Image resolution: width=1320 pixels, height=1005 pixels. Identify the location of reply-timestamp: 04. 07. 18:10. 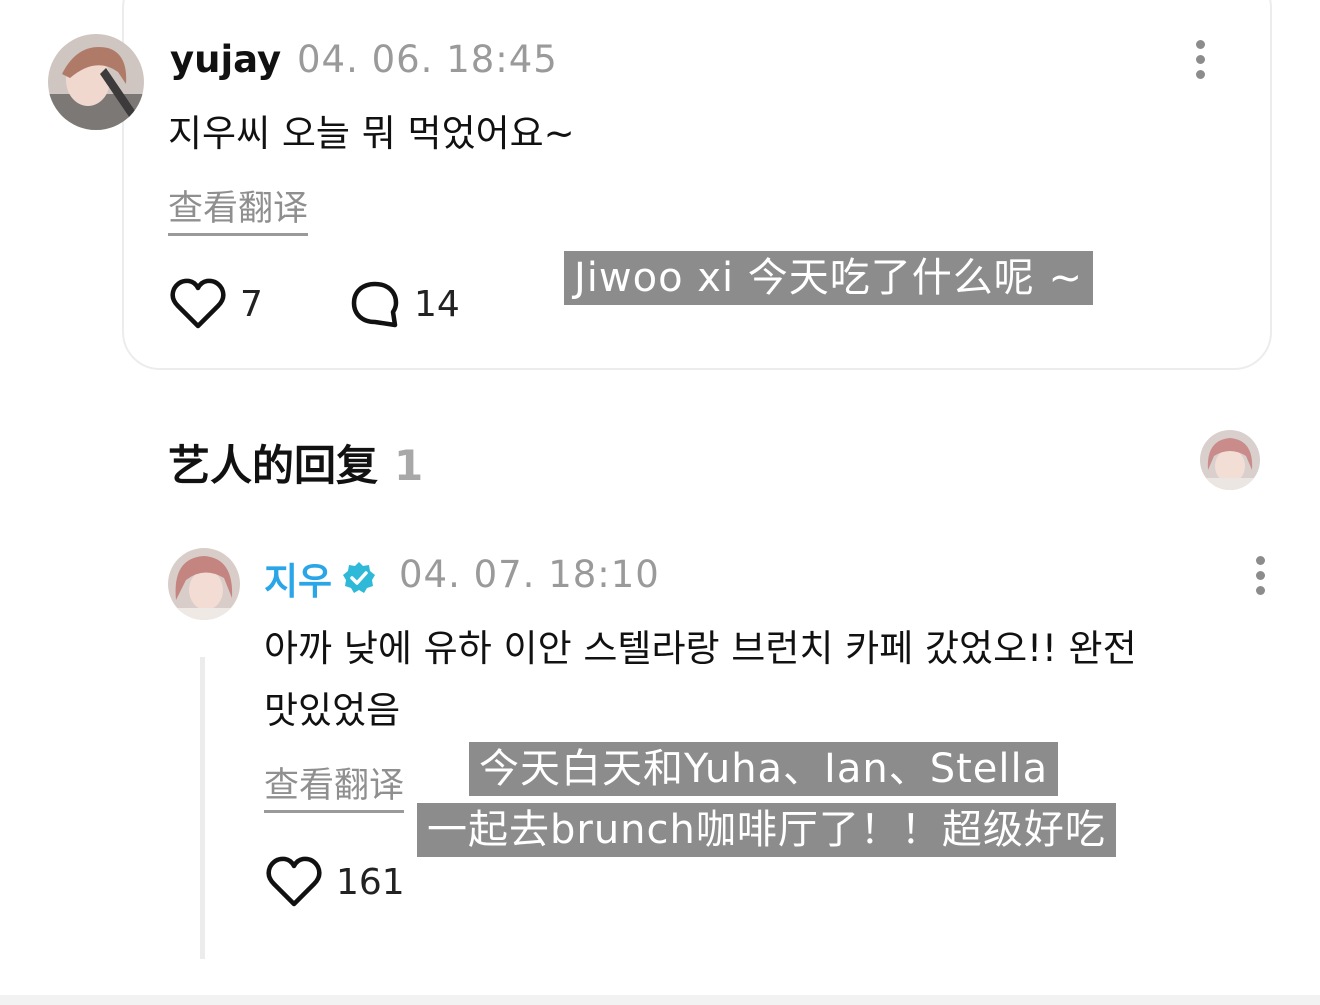
(529, 574).